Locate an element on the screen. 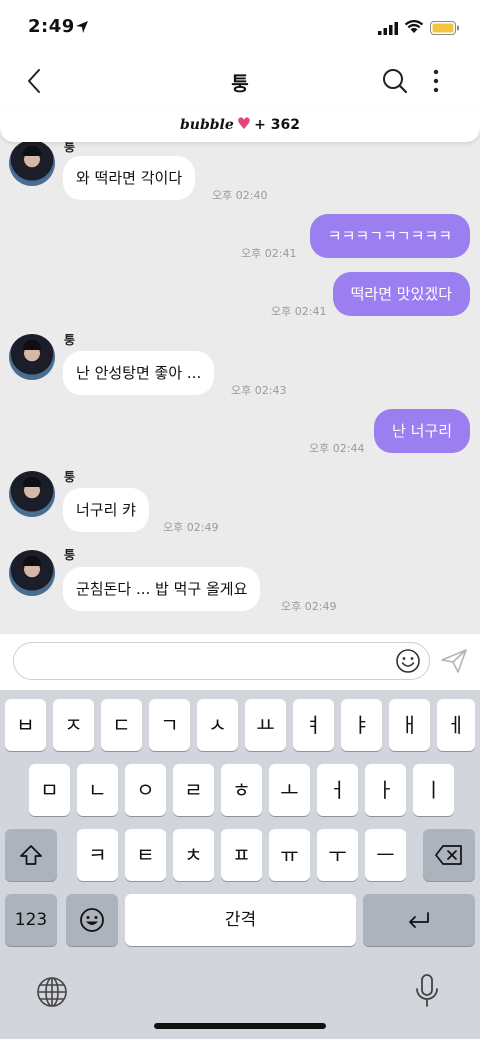 Image resolution: width=480 pixels, height=1039 pixels. home-indicator is located at coordinates (240, 1026).